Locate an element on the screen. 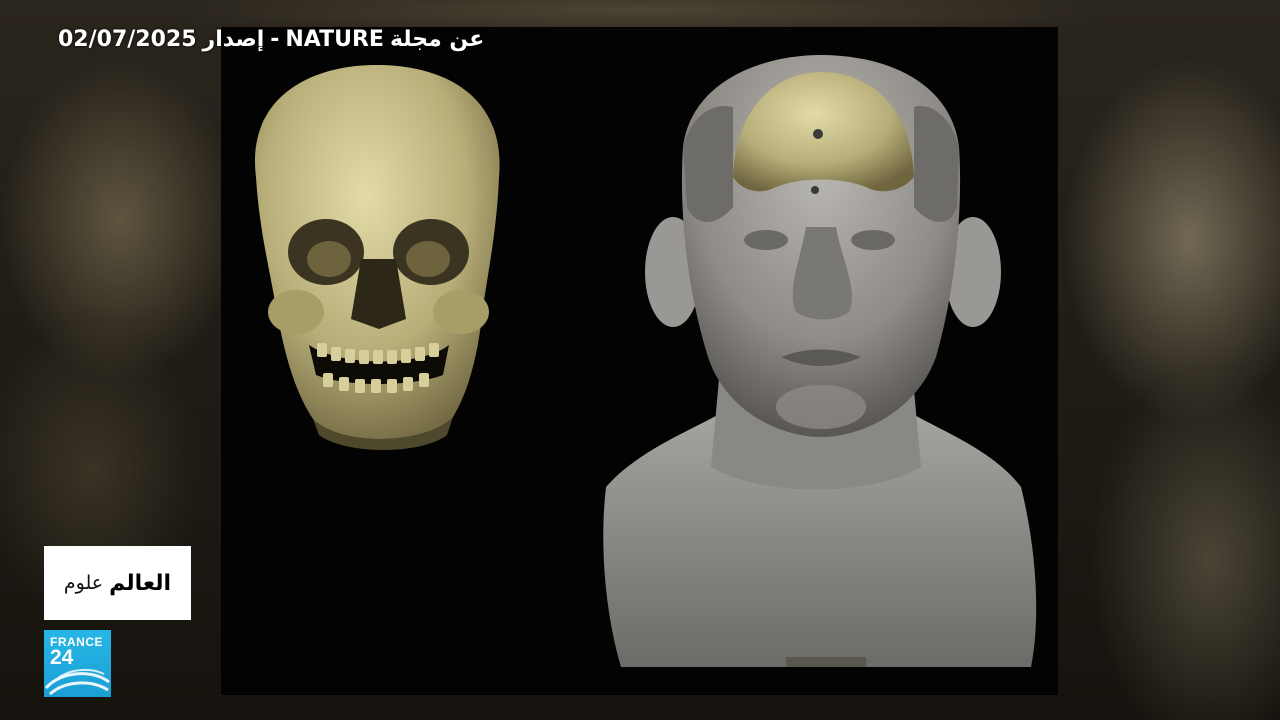 The image size is (1280, 720). source-headline: 02/07/2025 إصدار - NATURE عن مجلة is located at coordinates (271, 40).